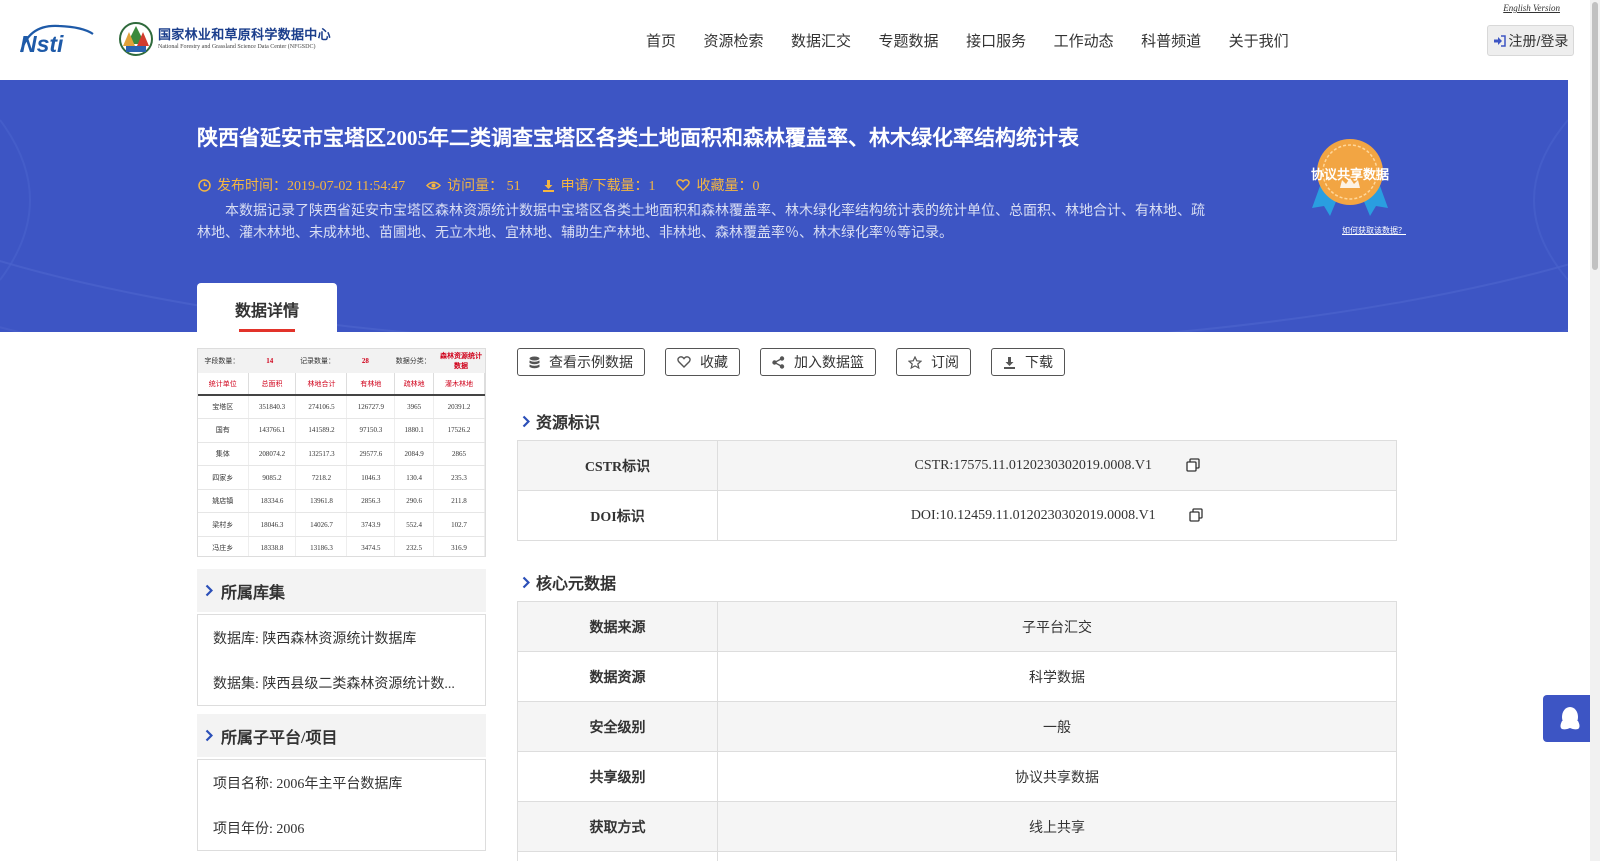  I want to click on library-database-link: 数据库: 陕西森林资源统计数据库, so click(341, 637).